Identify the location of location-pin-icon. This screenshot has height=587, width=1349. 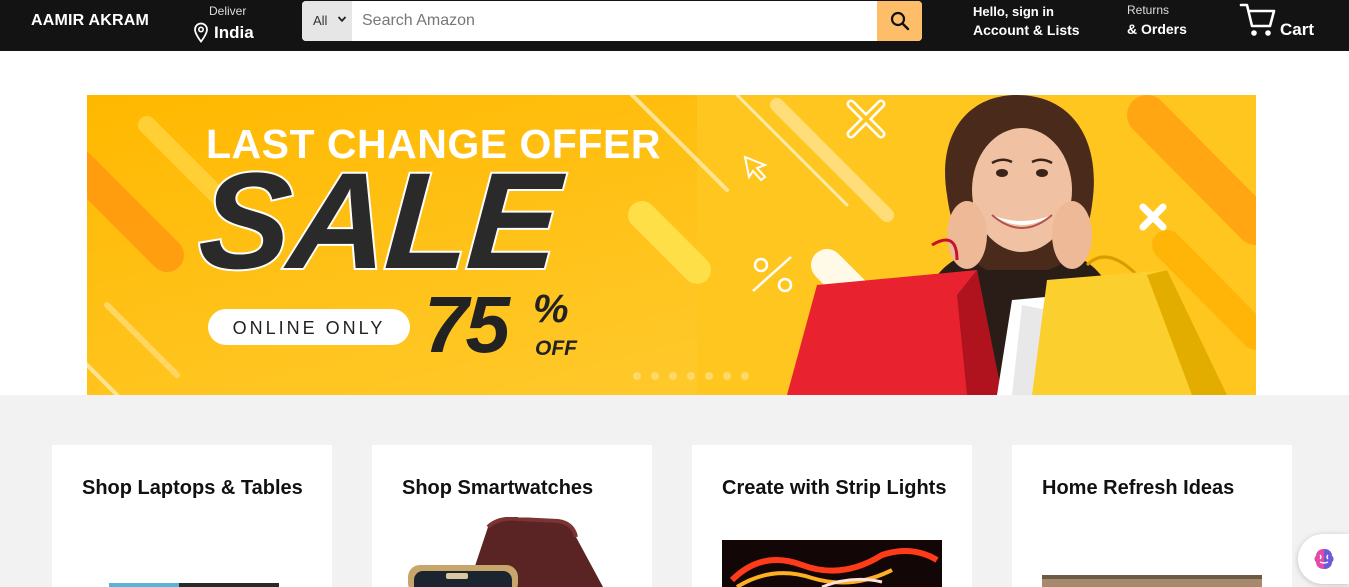
(201, 32).